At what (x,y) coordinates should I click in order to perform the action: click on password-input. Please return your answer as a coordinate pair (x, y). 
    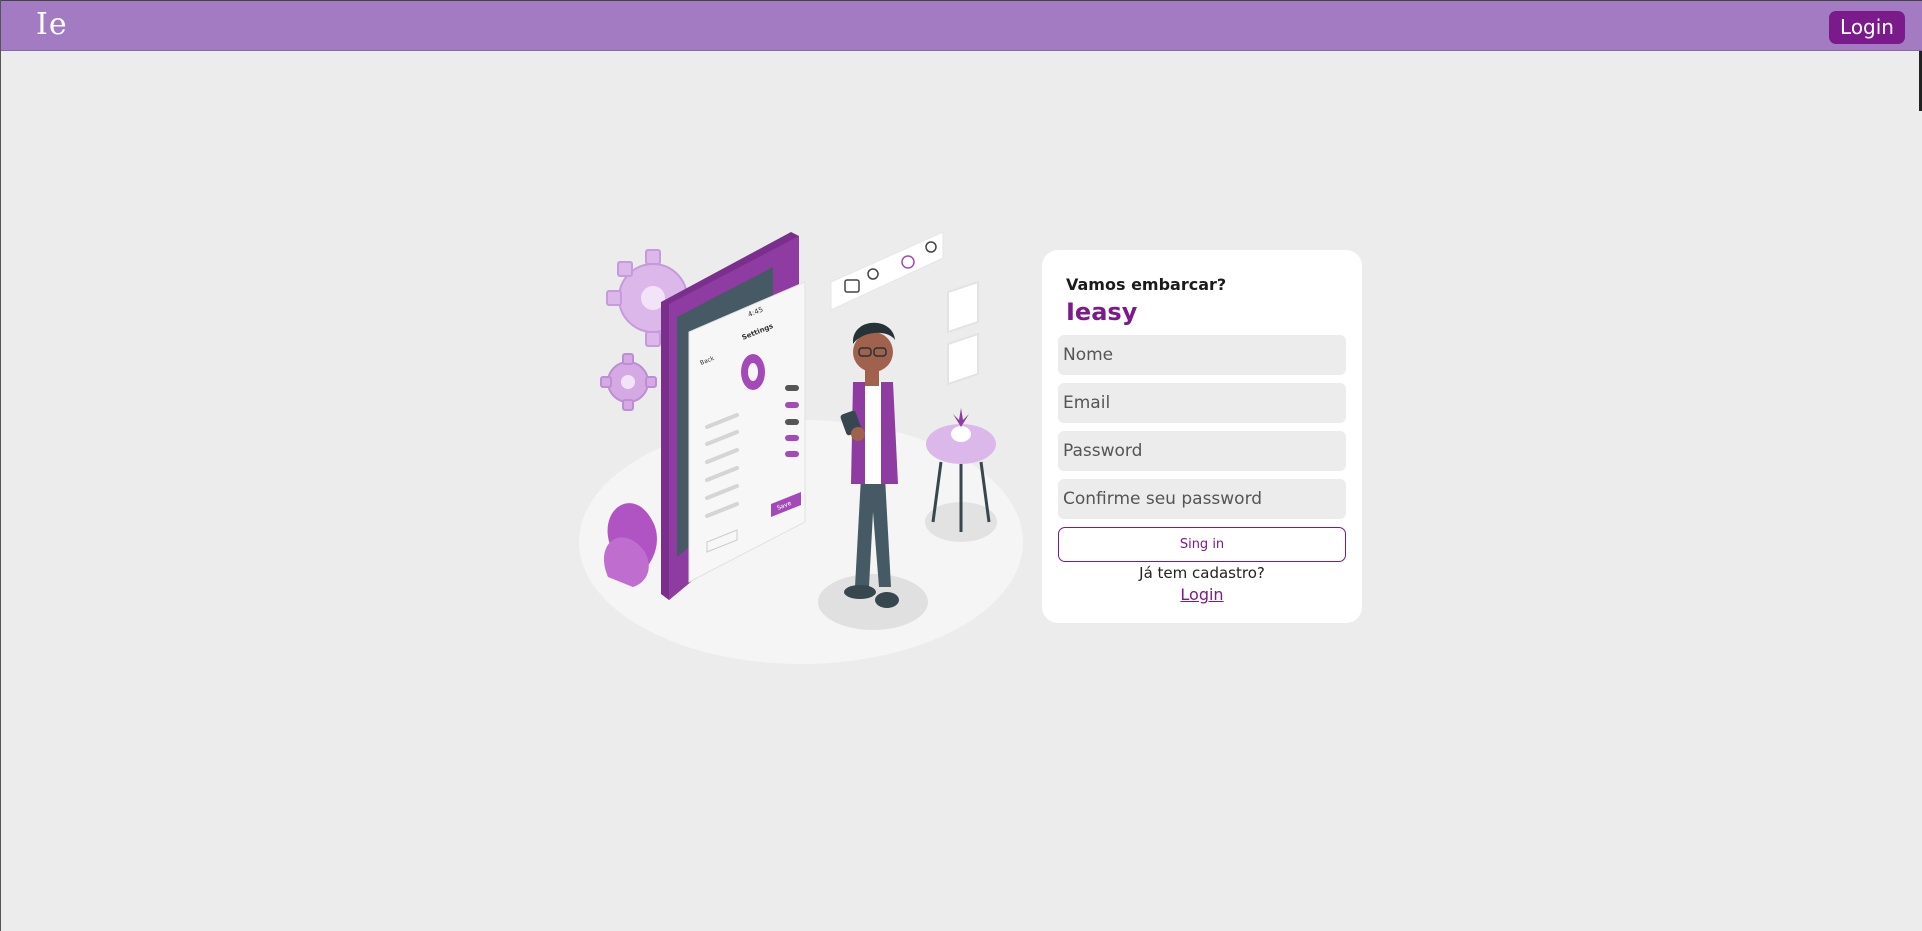
    Looking at the image, I should click on (1202, 451).